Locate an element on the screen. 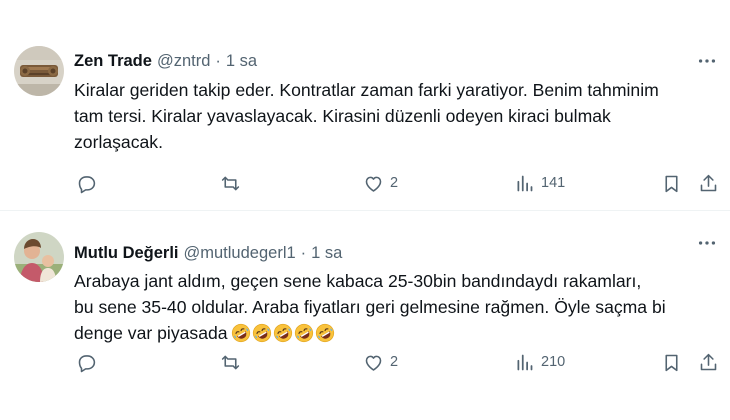 Image resolution: width=730 pixels, height=420 pixels. tweet-text-fragment: denge var piyasada is located at coordinates (151, 333).